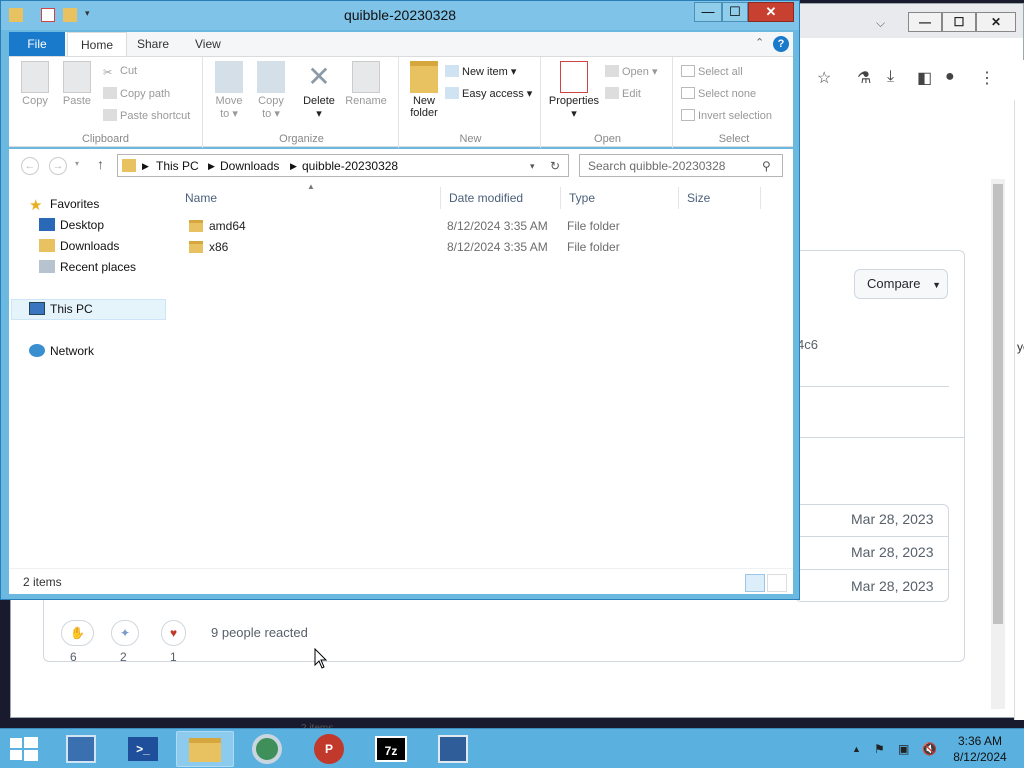 The width and height of the screenshot is (1024, 768). I want to click on powershell-icon: >_, so click(143, 749).